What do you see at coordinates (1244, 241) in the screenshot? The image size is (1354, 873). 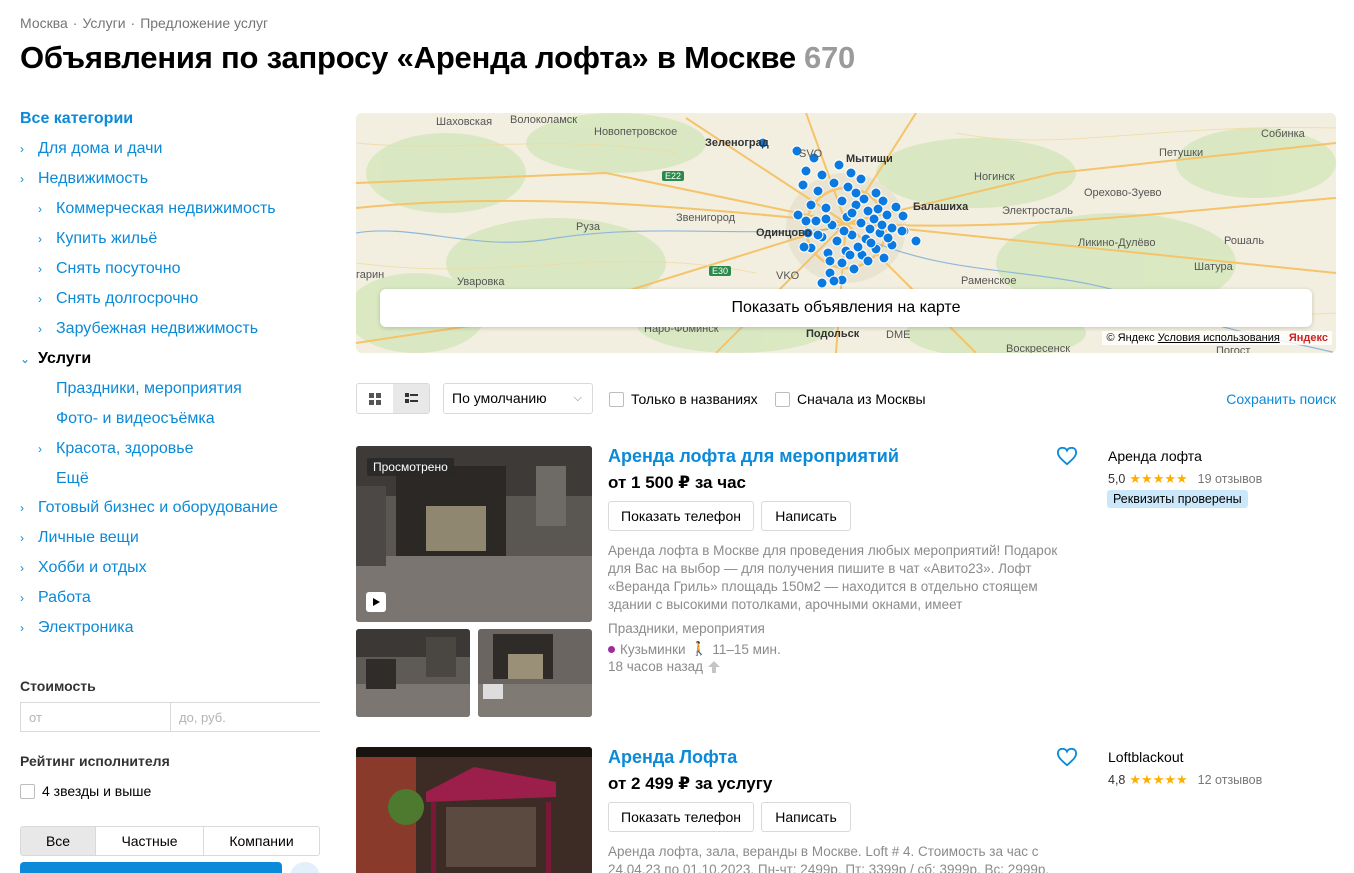 I see `map-label: Рошаль` at bounding box center [1244, 241].